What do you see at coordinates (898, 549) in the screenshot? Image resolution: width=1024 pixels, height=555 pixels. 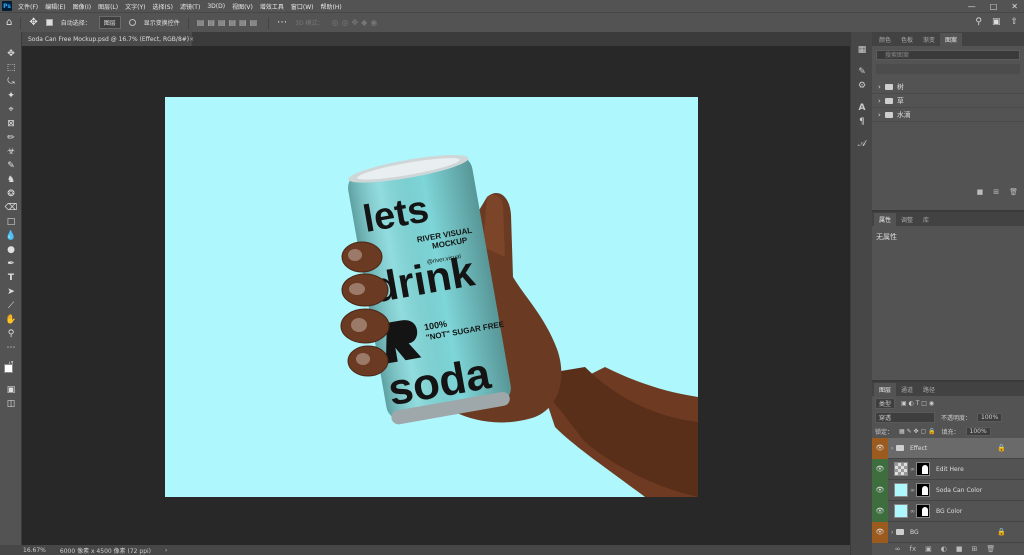 I see `link-layers-icon: ∞` at bounding box center [898, 549].